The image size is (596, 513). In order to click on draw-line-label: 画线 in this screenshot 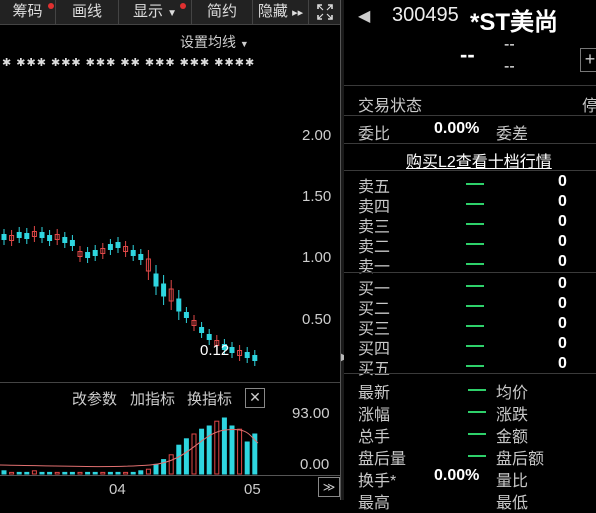, I will do `click(86, 11)`.